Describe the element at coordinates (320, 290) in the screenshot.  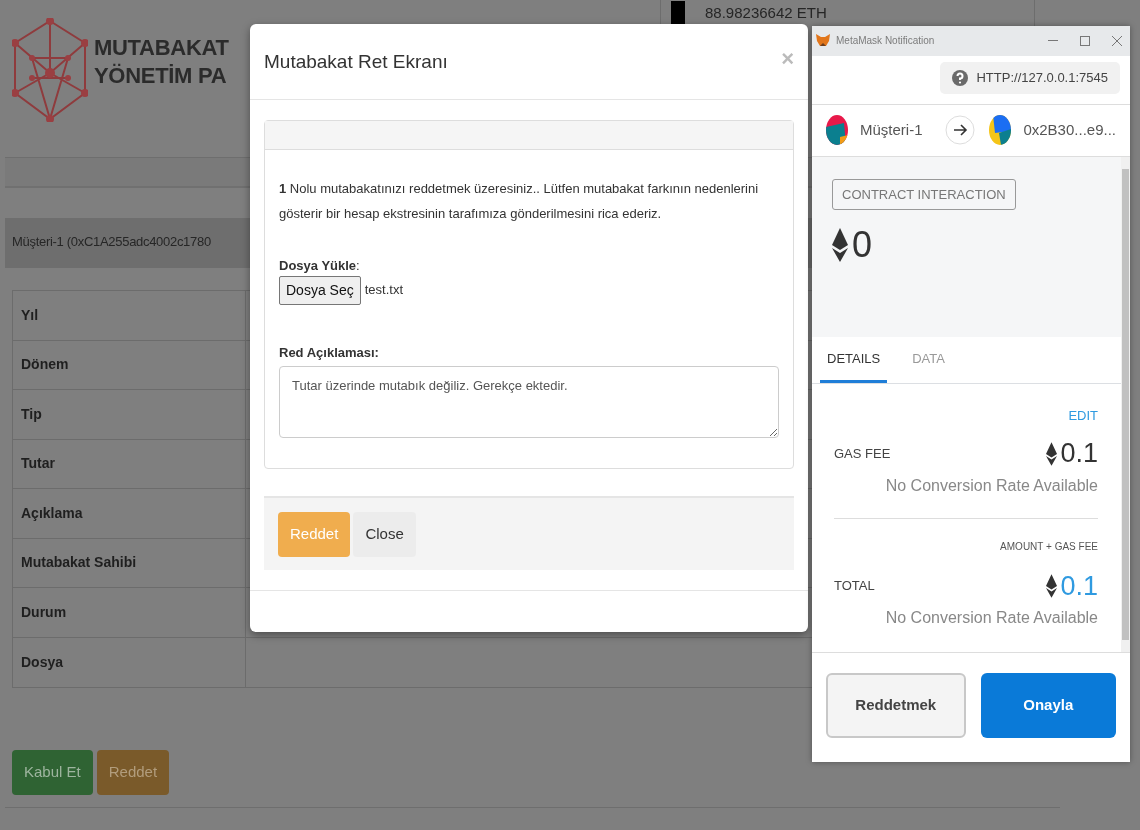
I see `file-button: Dosya Seç` at that location.